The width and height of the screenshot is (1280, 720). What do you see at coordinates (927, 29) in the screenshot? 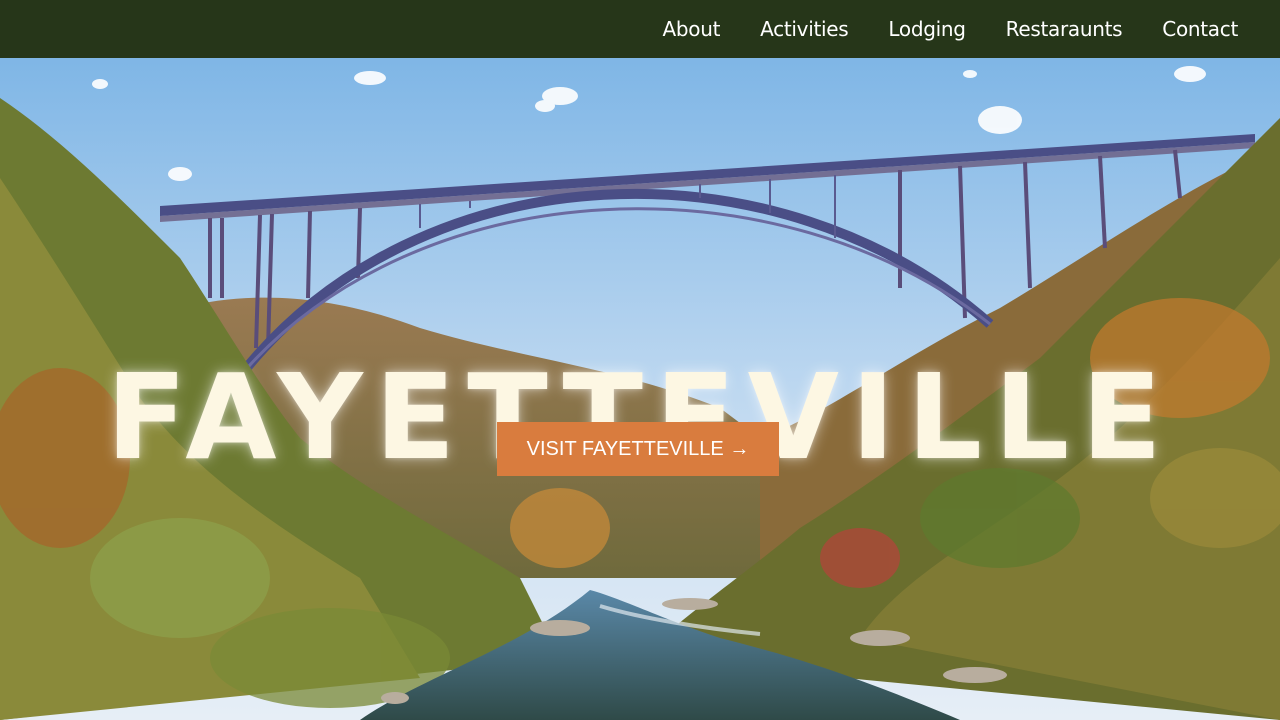
I see `nav-link-lodging: Lodging` at bounding box center [927, 29].